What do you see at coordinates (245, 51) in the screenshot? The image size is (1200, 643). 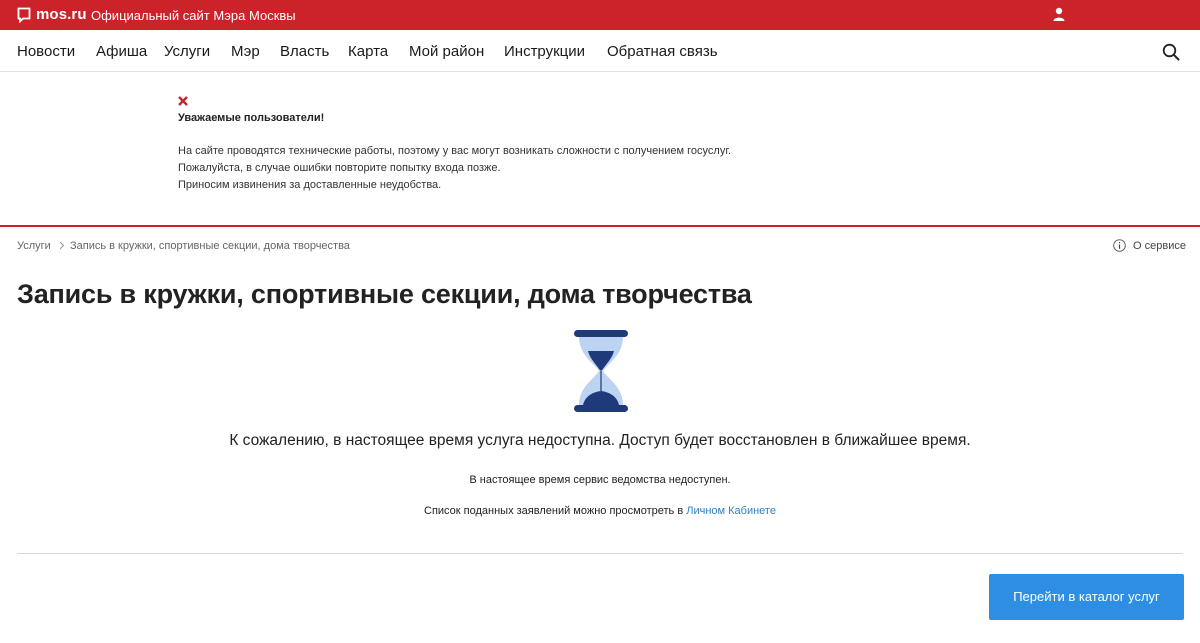 I see `nav-item-mayor: Мэр` at bounding box center [245, 51].